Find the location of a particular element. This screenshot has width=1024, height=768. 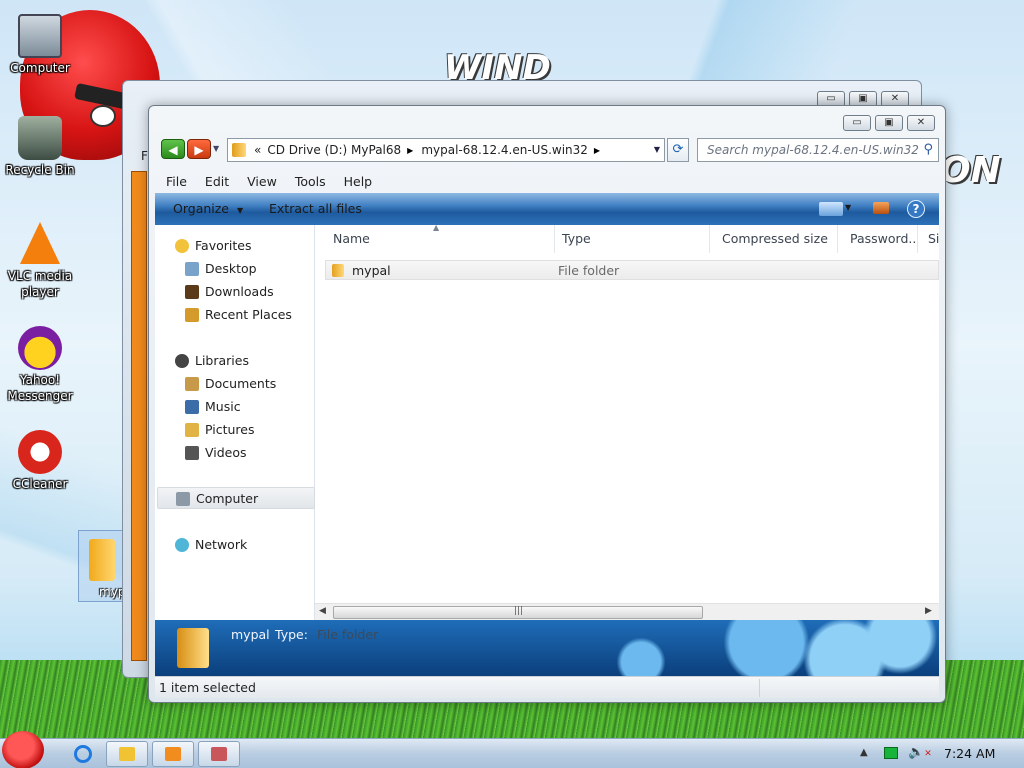

desktop-icon-recycle-bin: Recycle Bin is located at coordinates (40, 147).